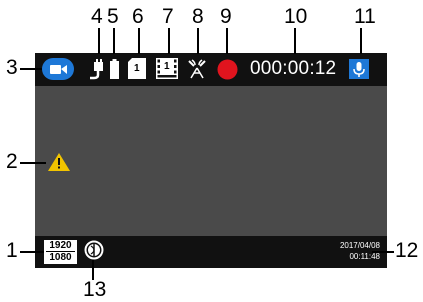 The height and width of the screenshot is (302, 423). I want to click on wdr-icon, so click(94, 252).